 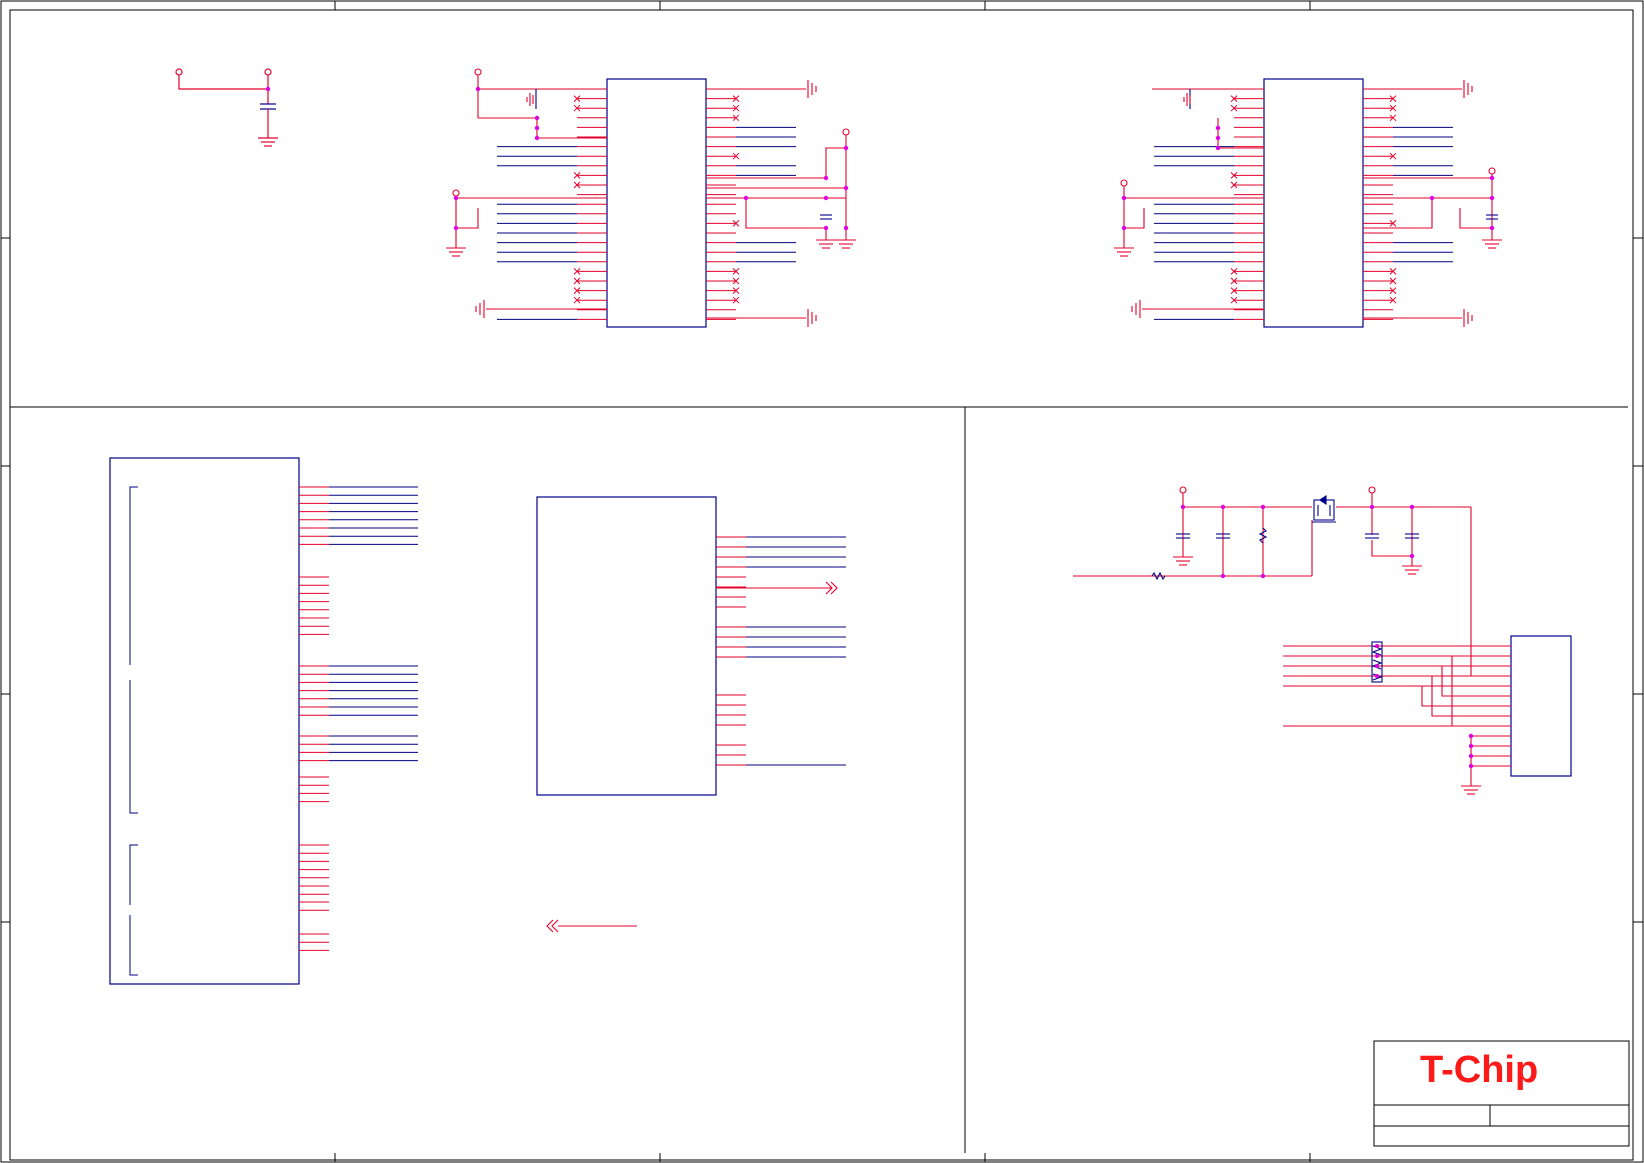 What do you see at coordinates (226, 107) in the screenshot?
I see `cap-circuit-top-left` at bounding box center [226, 107].